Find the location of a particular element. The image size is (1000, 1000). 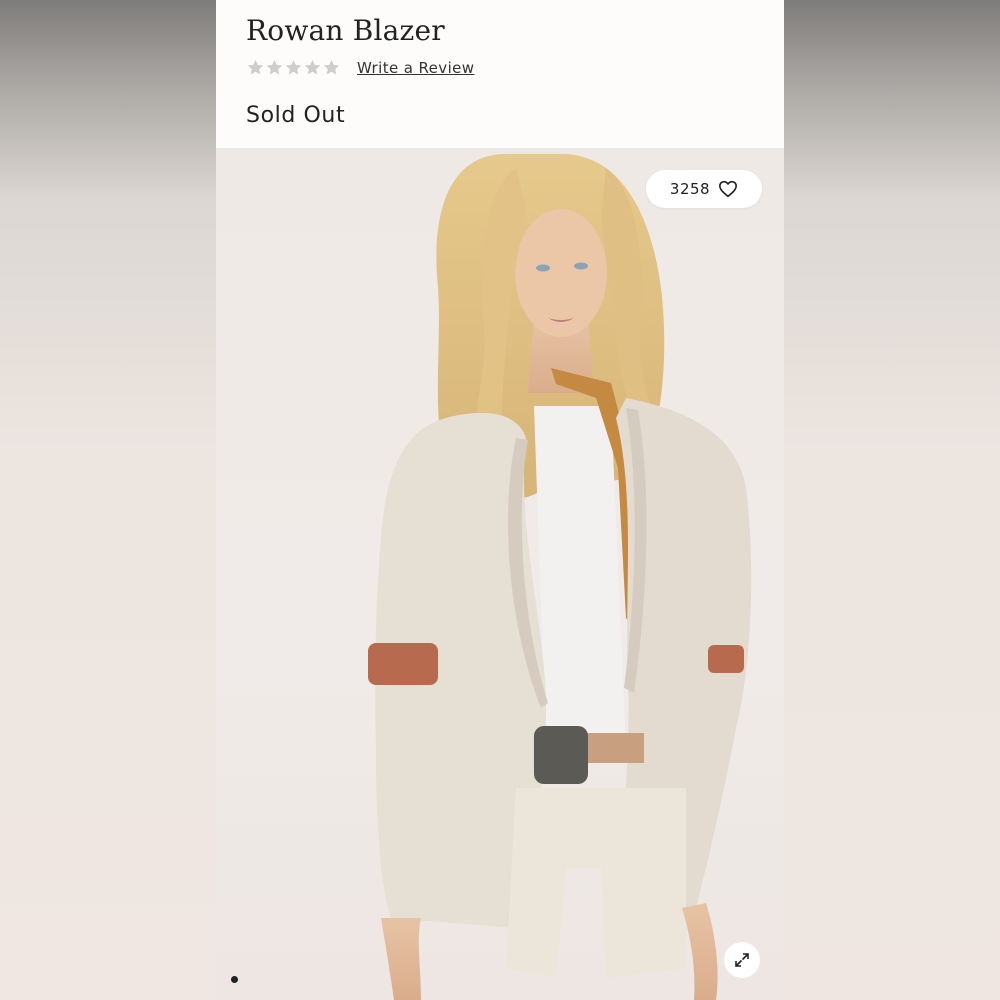

sold-out-status: Sold Out is located at coordinates (296, 115).